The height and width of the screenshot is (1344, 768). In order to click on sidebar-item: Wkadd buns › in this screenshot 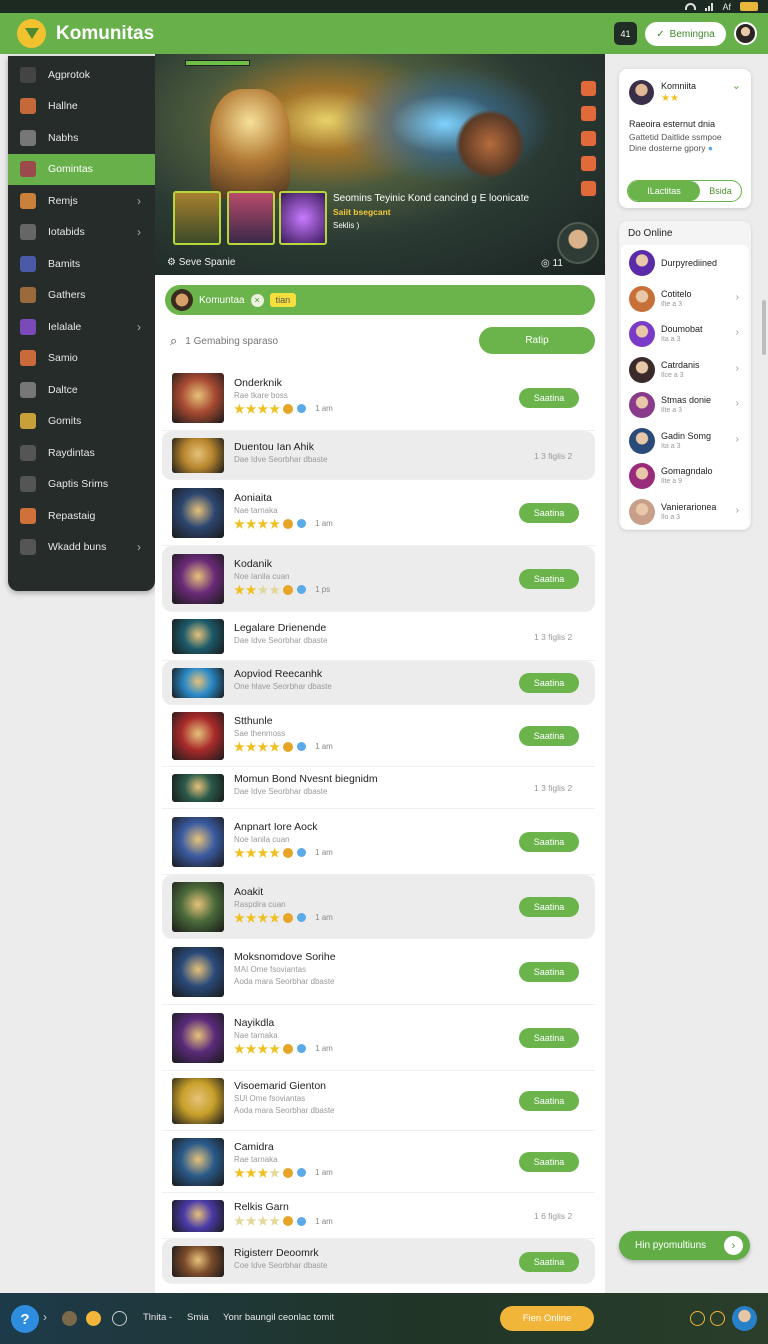, I will do `click(81, 548)`.